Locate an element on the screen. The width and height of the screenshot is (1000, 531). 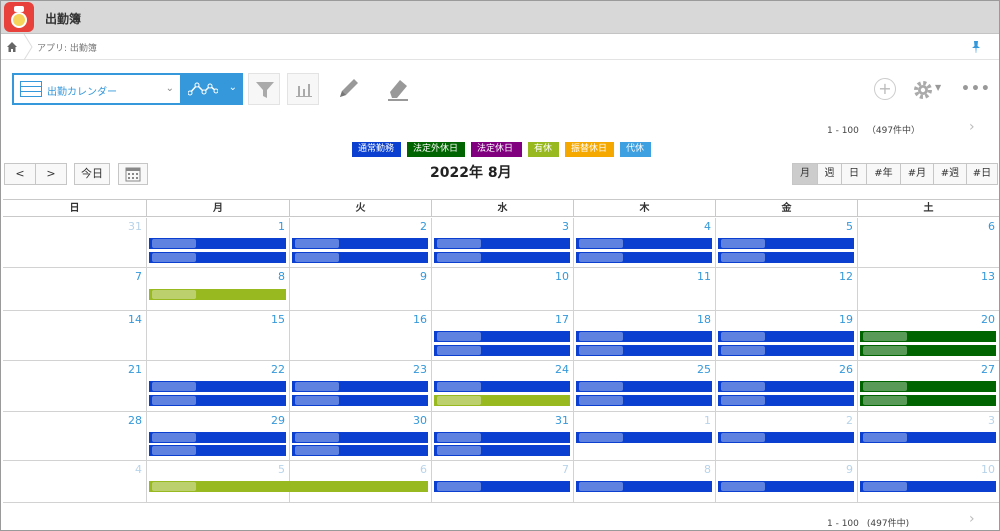
calendar-day-cell: 7 is located at coordinates (74, 289).